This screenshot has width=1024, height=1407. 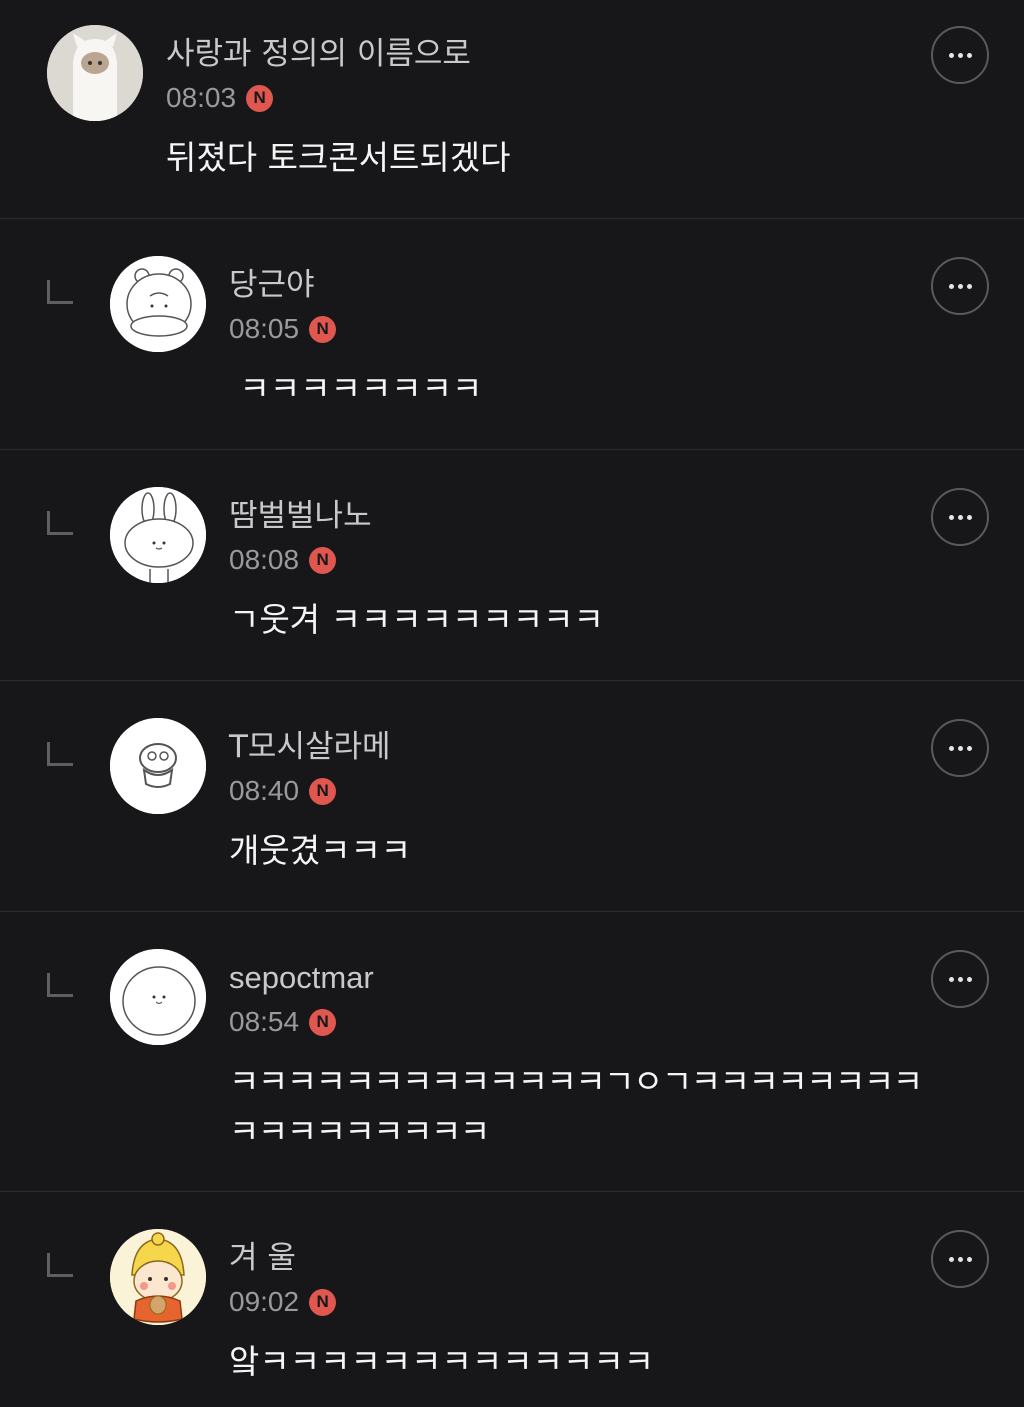 What do you see at coordinates (338, 157) in the screenshot?
I see `comment-text: 뒤졌다 토크콘서트되겠다` at bounding box center [338, 157].